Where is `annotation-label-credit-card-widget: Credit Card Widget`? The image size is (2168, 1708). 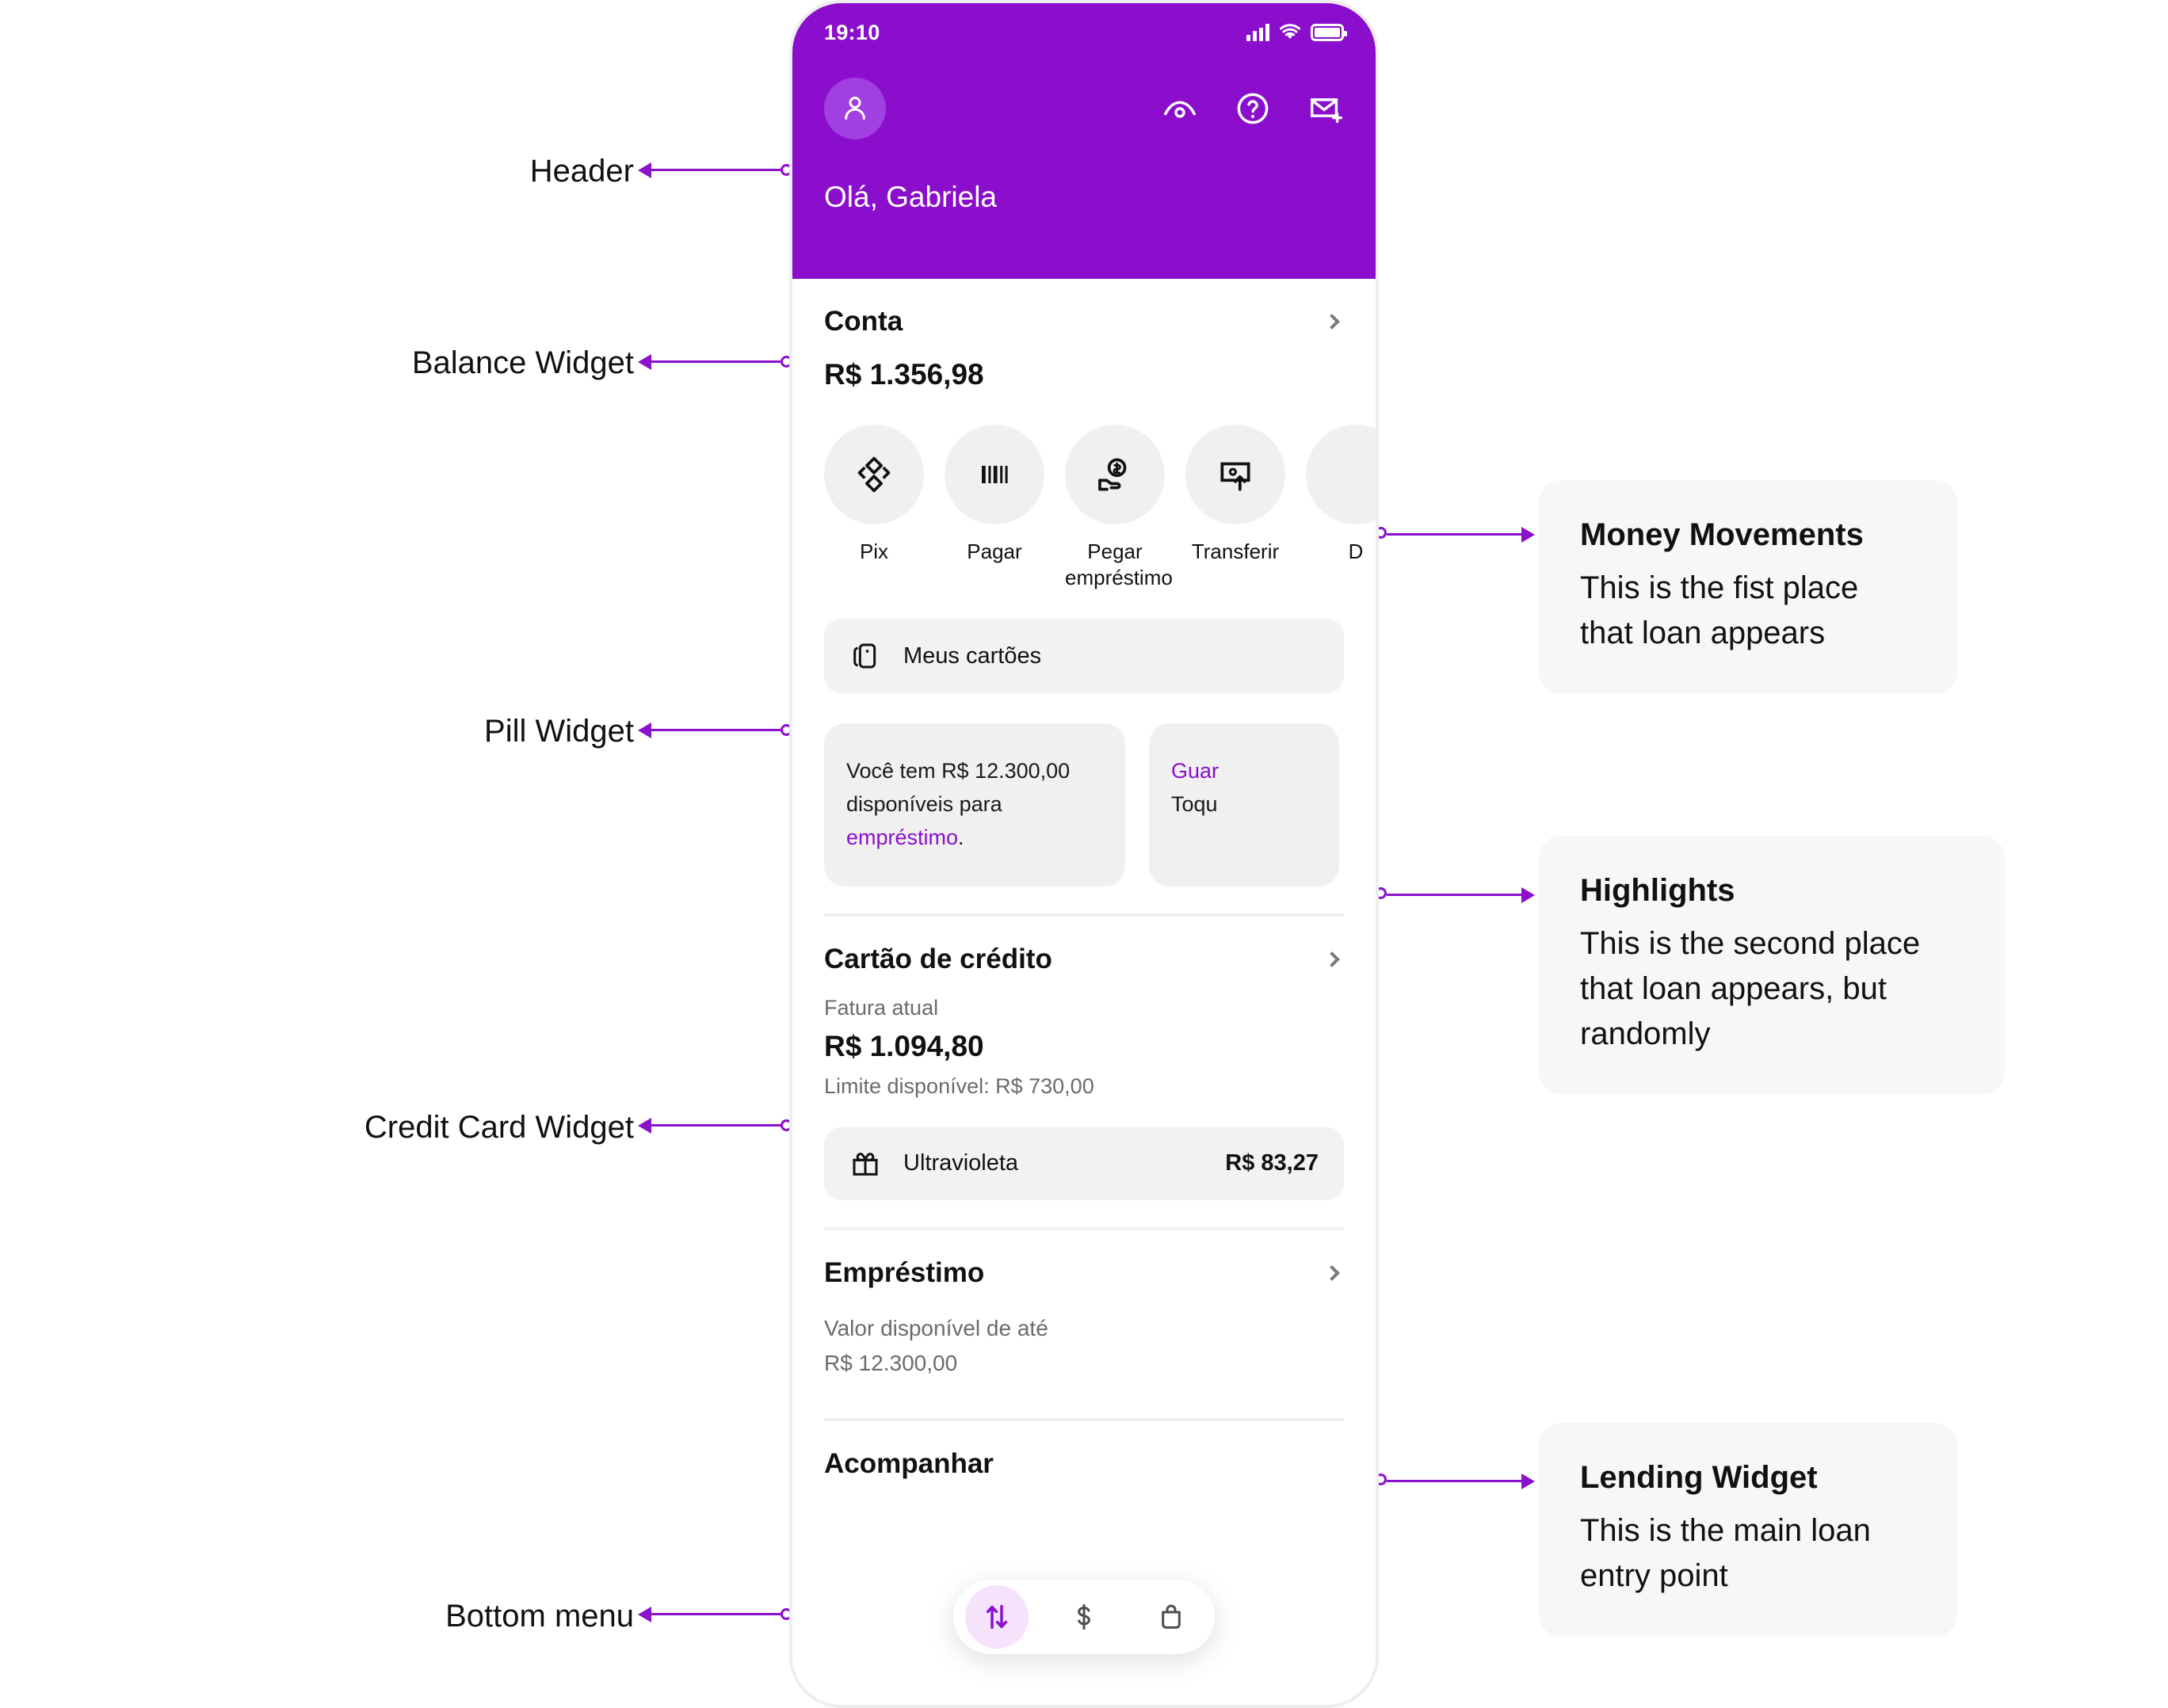 annotation-label-credit-card-widget: Credit Card Widget is located at coordinates (499, 1128).